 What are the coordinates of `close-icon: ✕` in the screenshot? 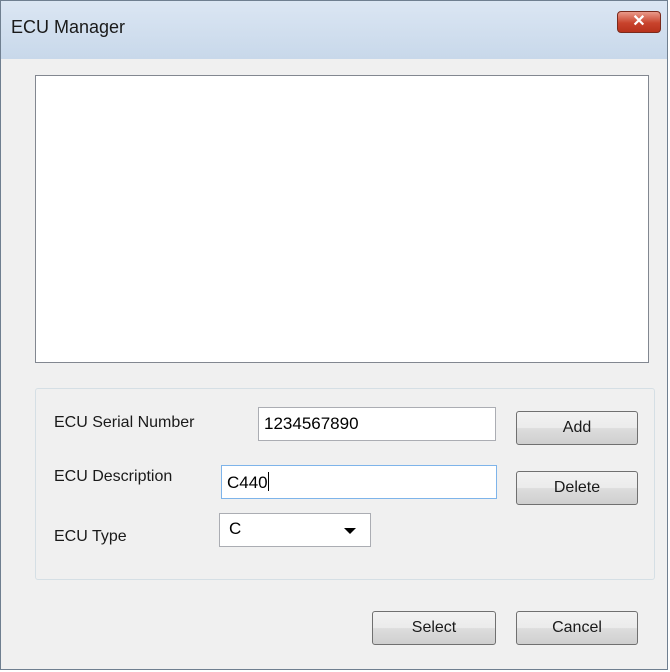 It's located at (639, 21).